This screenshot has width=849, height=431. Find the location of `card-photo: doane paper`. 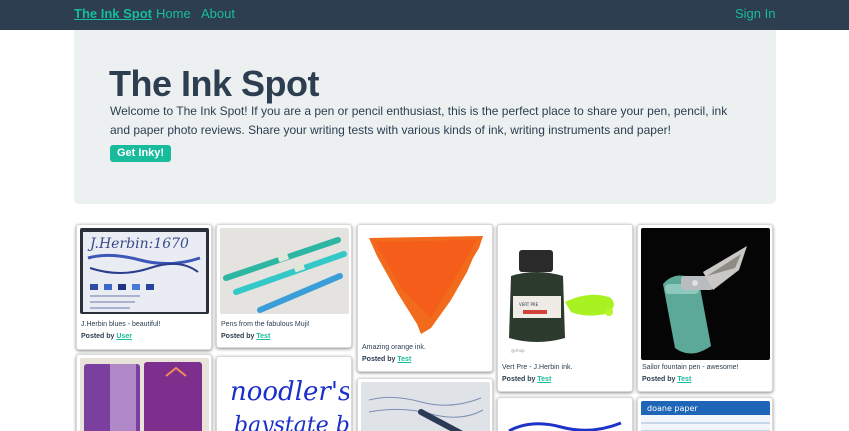

card-photo: doane paper is located at coordinates (705, 416).